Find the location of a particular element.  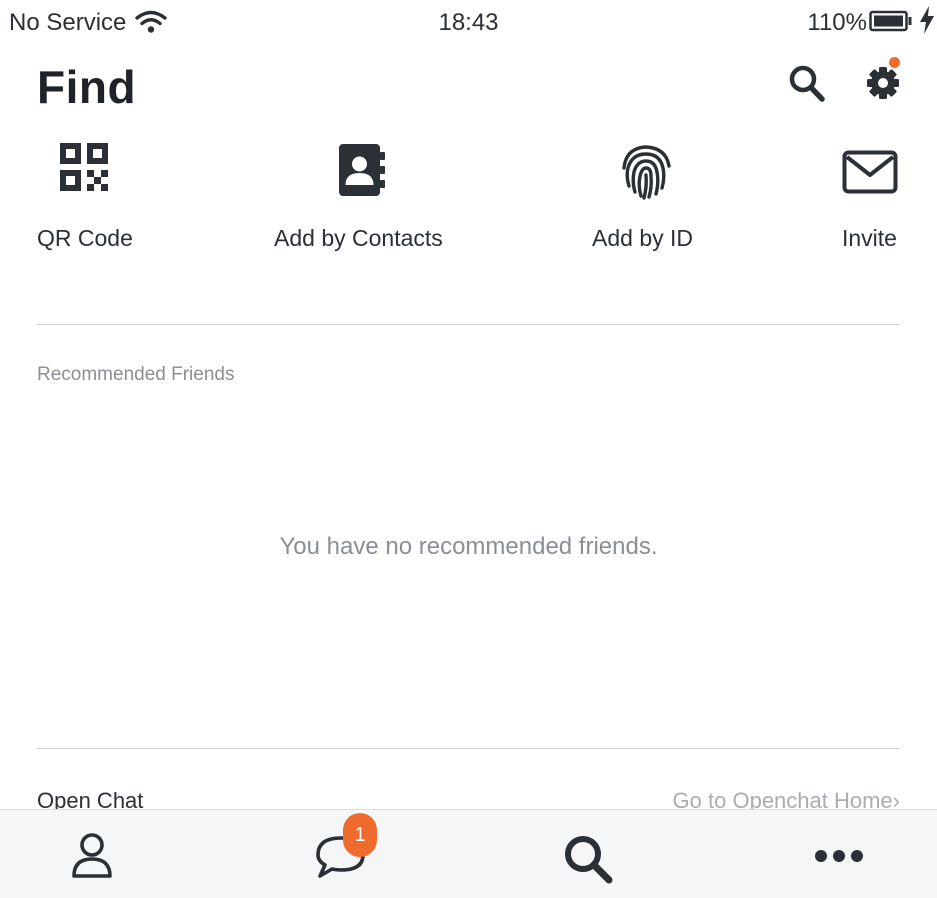

find-actions: QR Code Add by Contacts Add by ID Invite is located at coordinates (468, 203).